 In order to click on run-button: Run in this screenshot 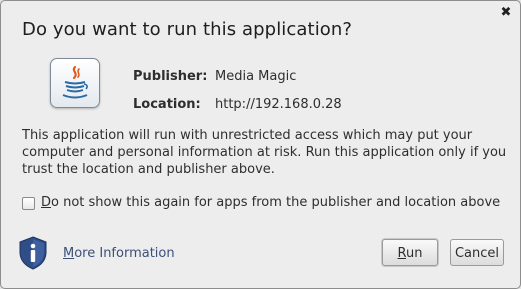, I will do `click(410, 252)`.